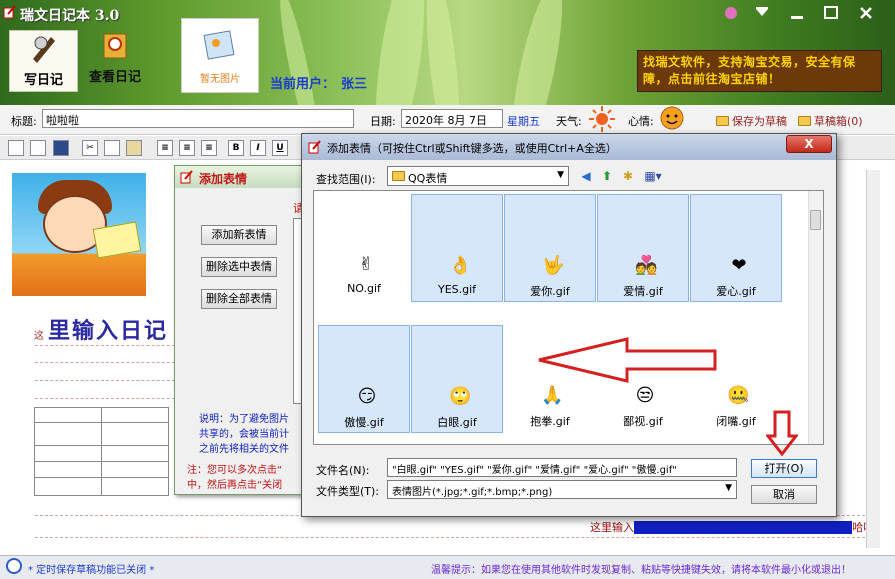 This screenshot has width=895, height=579. Describe the element at coordinates (759, 71) in the screenshot. I see `promo-banner: 找瑞文软件，支持淘宝交易，安全有保障，点击前往淘宝店铺！` at that location.